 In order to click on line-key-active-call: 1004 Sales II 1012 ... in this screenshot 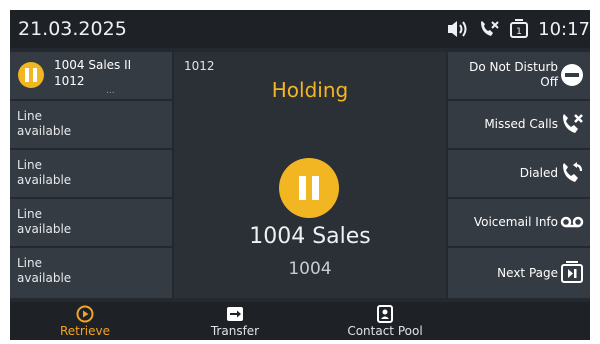, I will do `click(91, 75)`.